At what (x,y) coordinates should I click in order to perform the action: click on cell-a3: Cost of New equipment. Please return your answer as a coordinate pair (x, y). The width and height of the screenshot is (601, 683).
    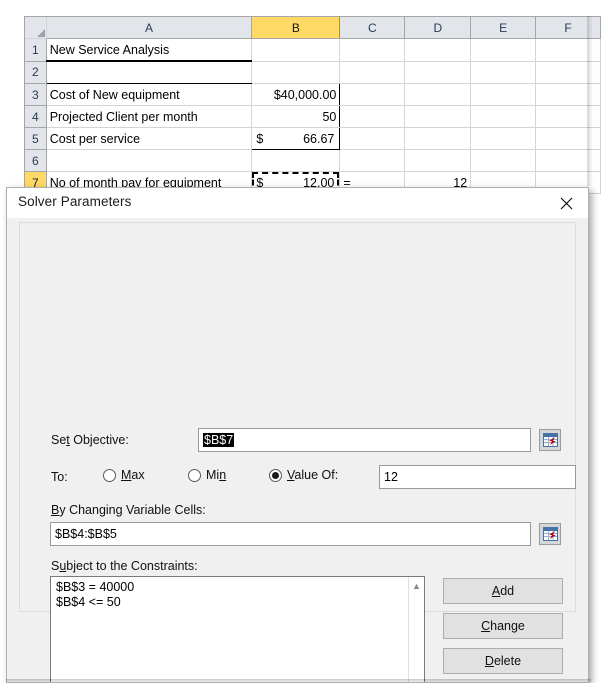
    Looking at the image, I should click on (149, 94).